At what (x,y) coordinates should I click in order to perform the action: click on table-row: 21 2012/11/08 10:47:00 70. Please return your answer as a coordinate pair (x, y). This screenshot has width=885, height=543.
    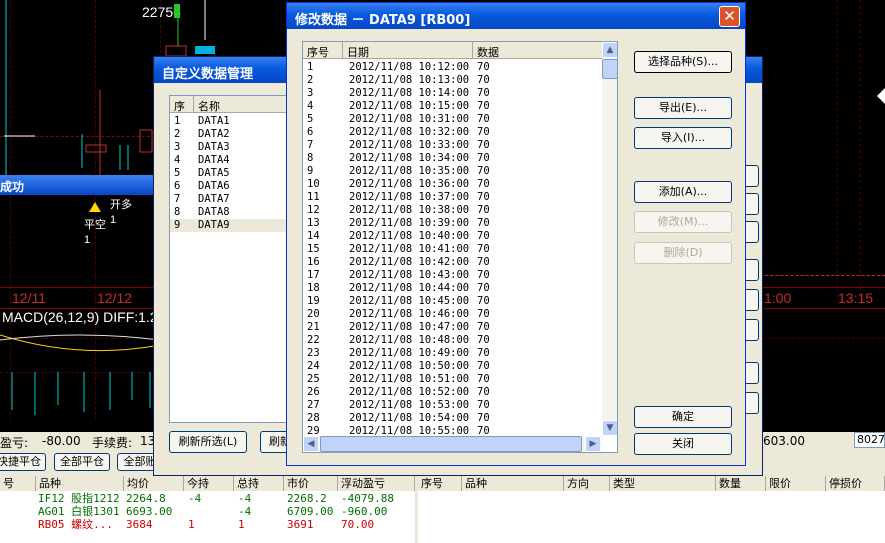
    Looking at the image, I should click on (453, 327).